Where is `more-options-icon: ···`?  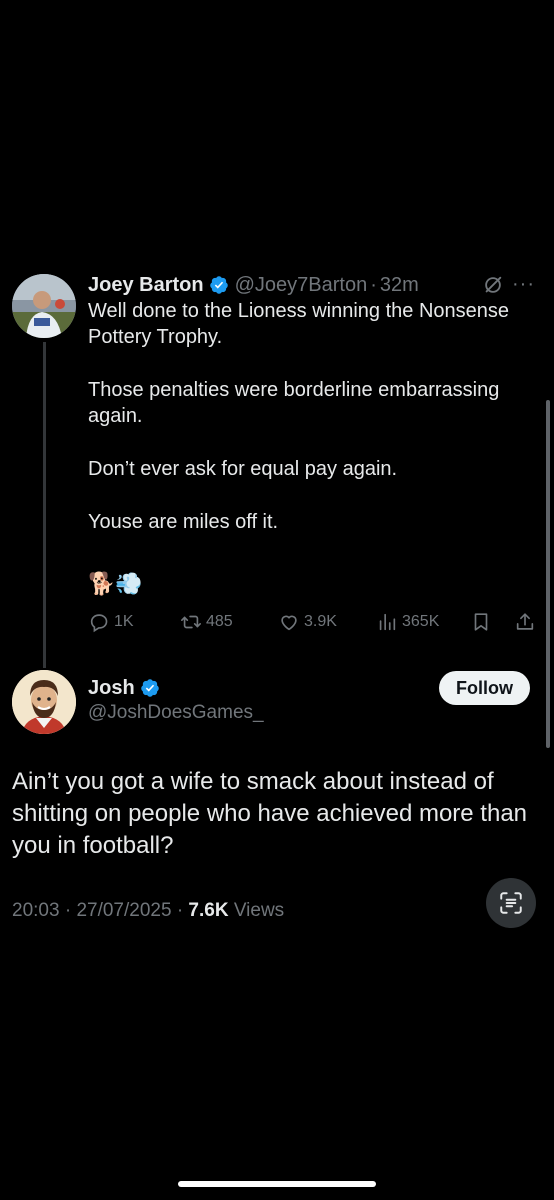 more-options-icon: ··· is located at coordinates (523, 284).